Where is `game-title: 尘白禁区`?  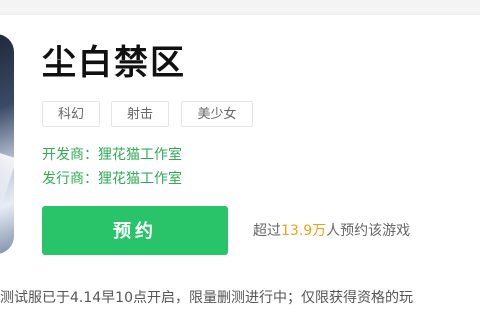 game-title: 尘白禁区 is located at coordinates (114, 63).